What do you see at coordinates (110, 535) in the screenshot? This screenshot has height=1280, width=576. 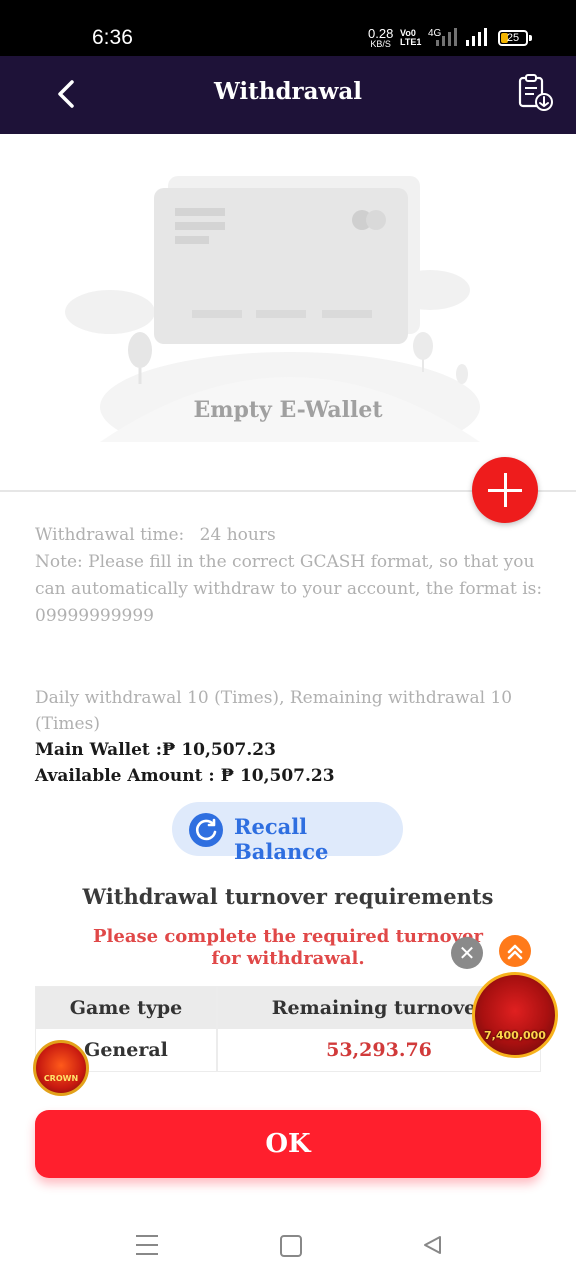 I see `withdrawal-time-label: Withdrawal time:` at bounding box center [110, 535].